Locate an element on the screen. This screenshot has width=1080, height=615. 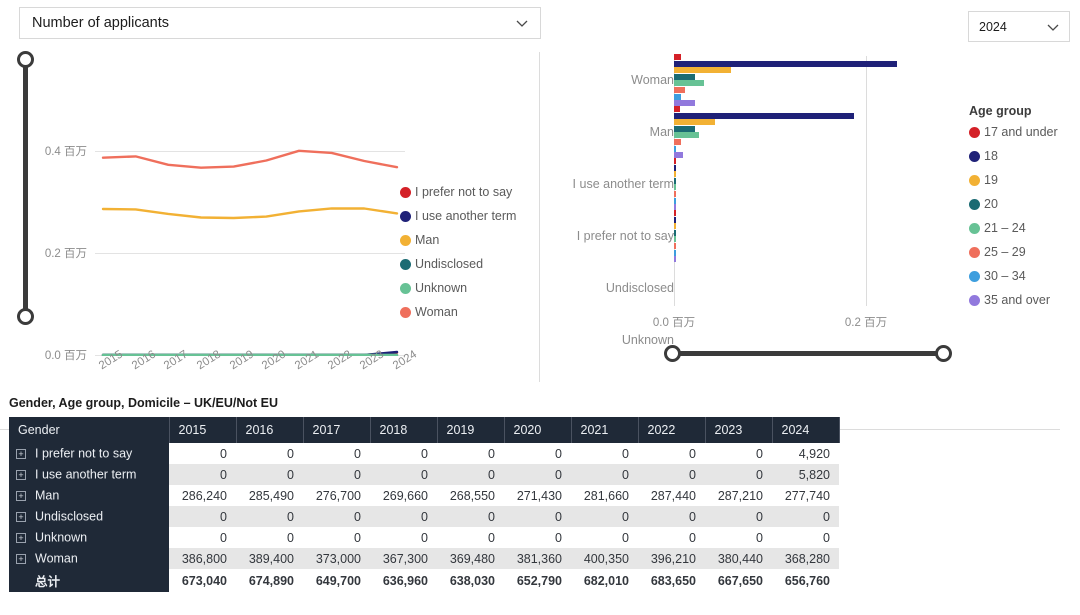
table-col-header-year: 2021 is located at coordinates (605, 430).